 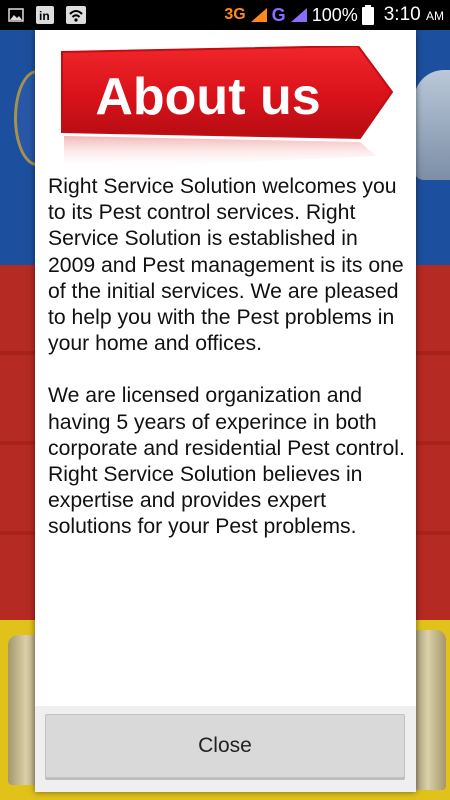 What do you see at coordinates (435, 16) in the screenshot?
I see `clock-suffix: AM` at bounding box center [435, 16].